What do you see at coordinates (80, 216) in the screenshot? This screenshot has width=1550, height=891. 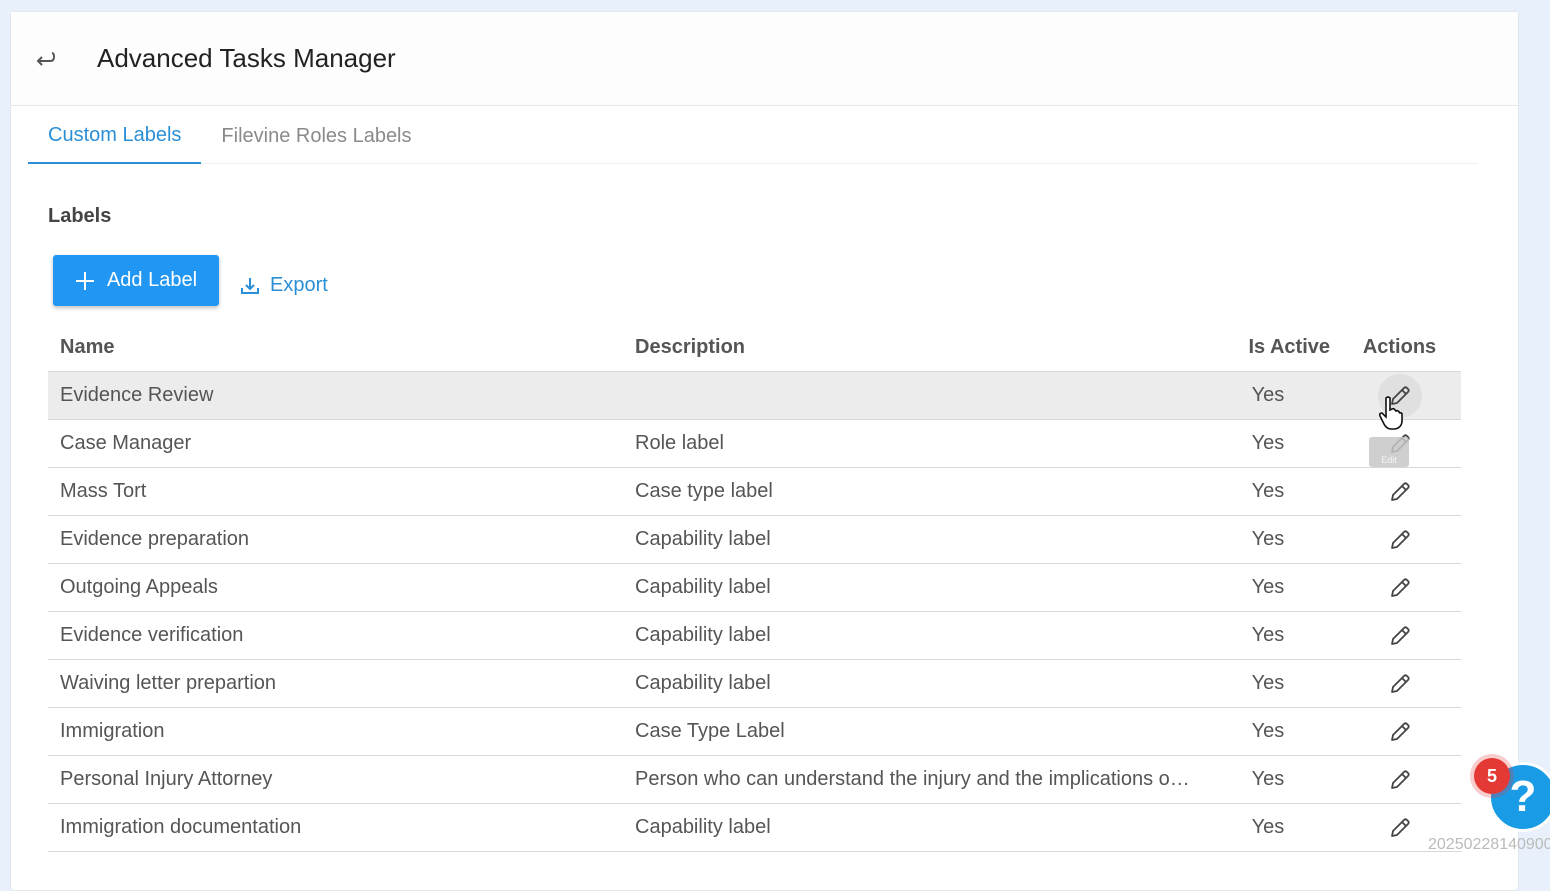 I see `section-title: Labels` at bounding box center [80, 216].